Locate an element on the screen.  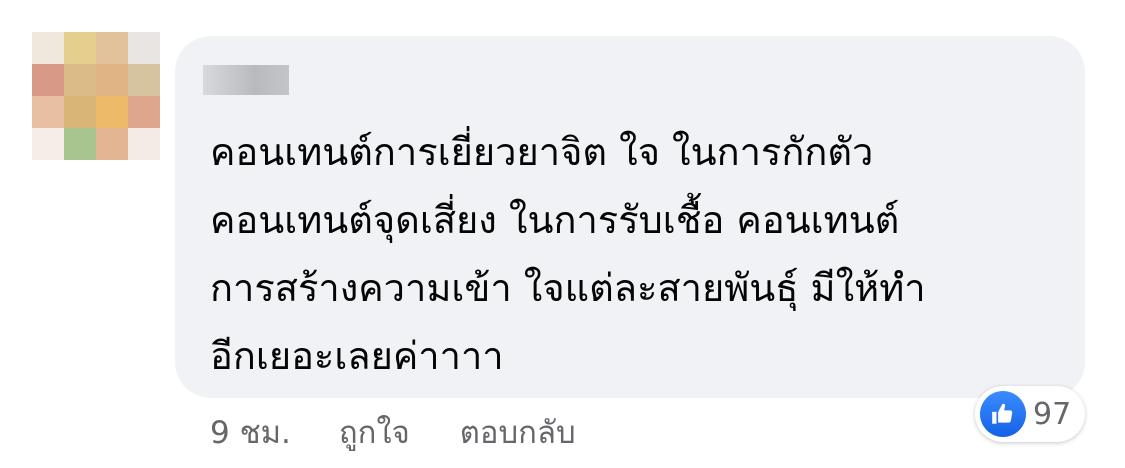
reactions-summary: 97 is located at coordinates (1030, 414).